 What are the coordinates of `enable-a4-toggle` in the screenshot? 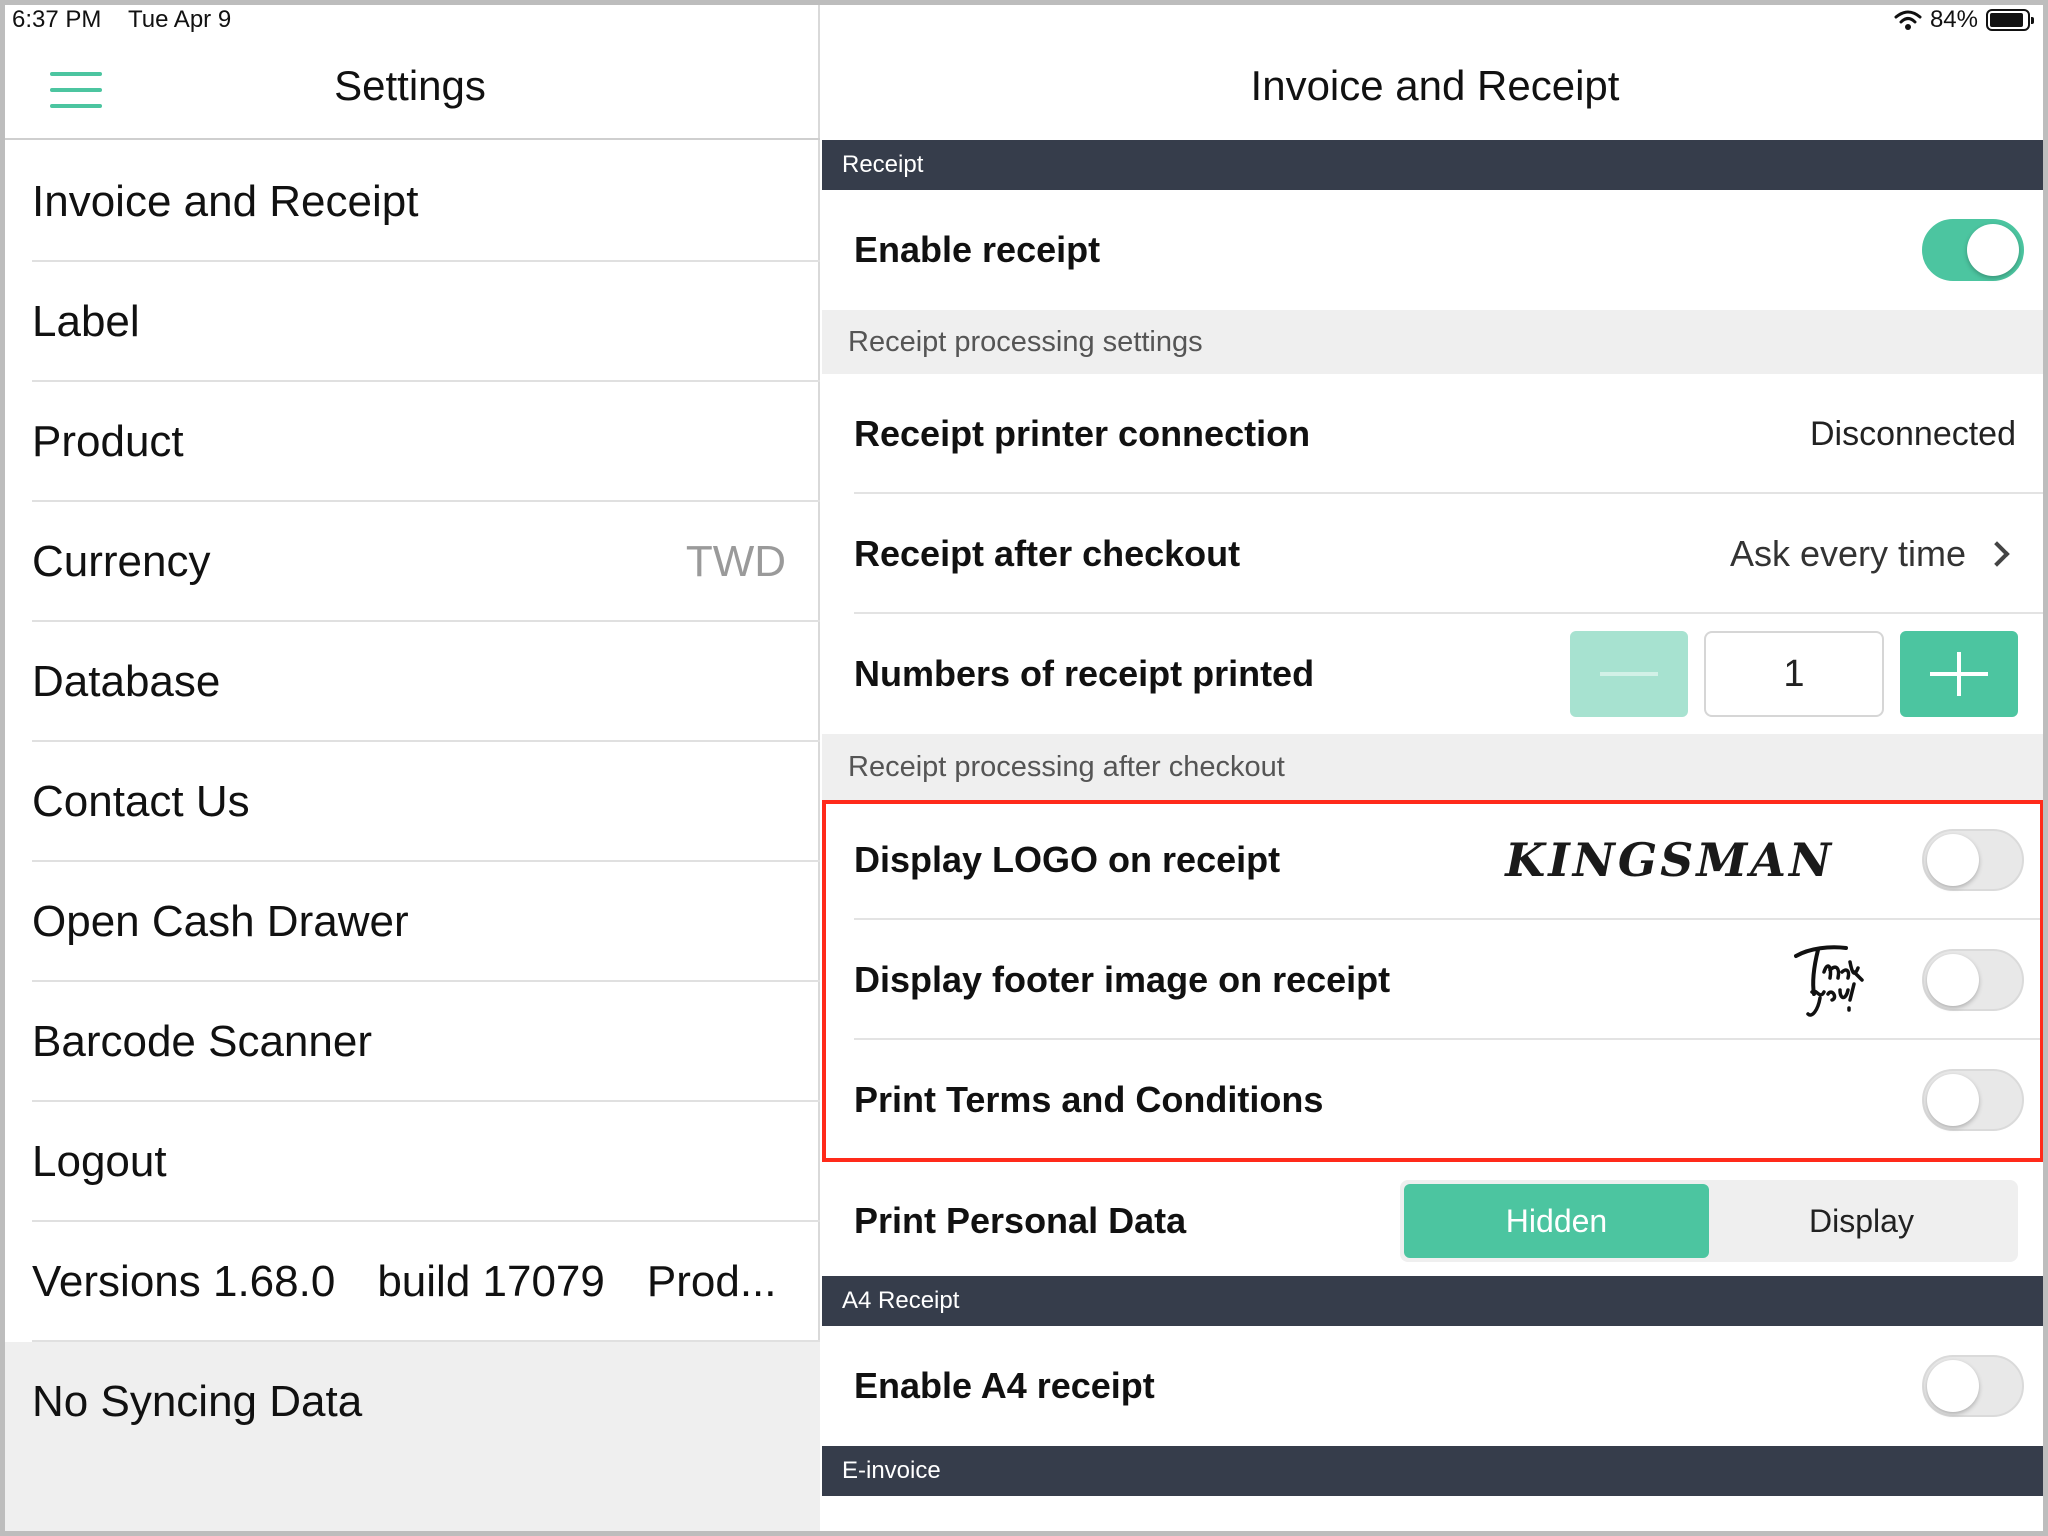 It's located at (1973, 1386).